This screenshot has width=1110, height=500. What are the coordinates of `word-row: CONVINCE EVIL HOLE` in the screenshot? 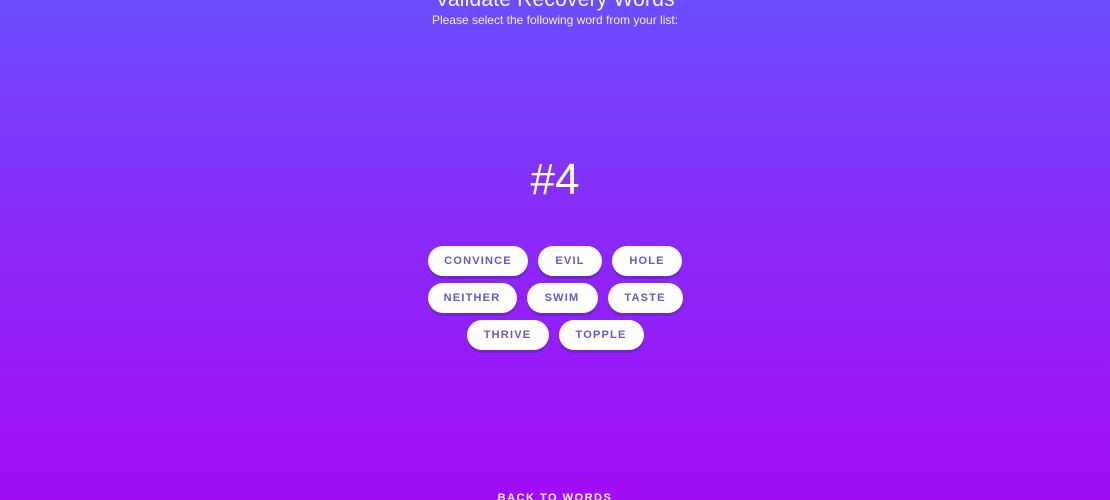 It's located at (555, 261).